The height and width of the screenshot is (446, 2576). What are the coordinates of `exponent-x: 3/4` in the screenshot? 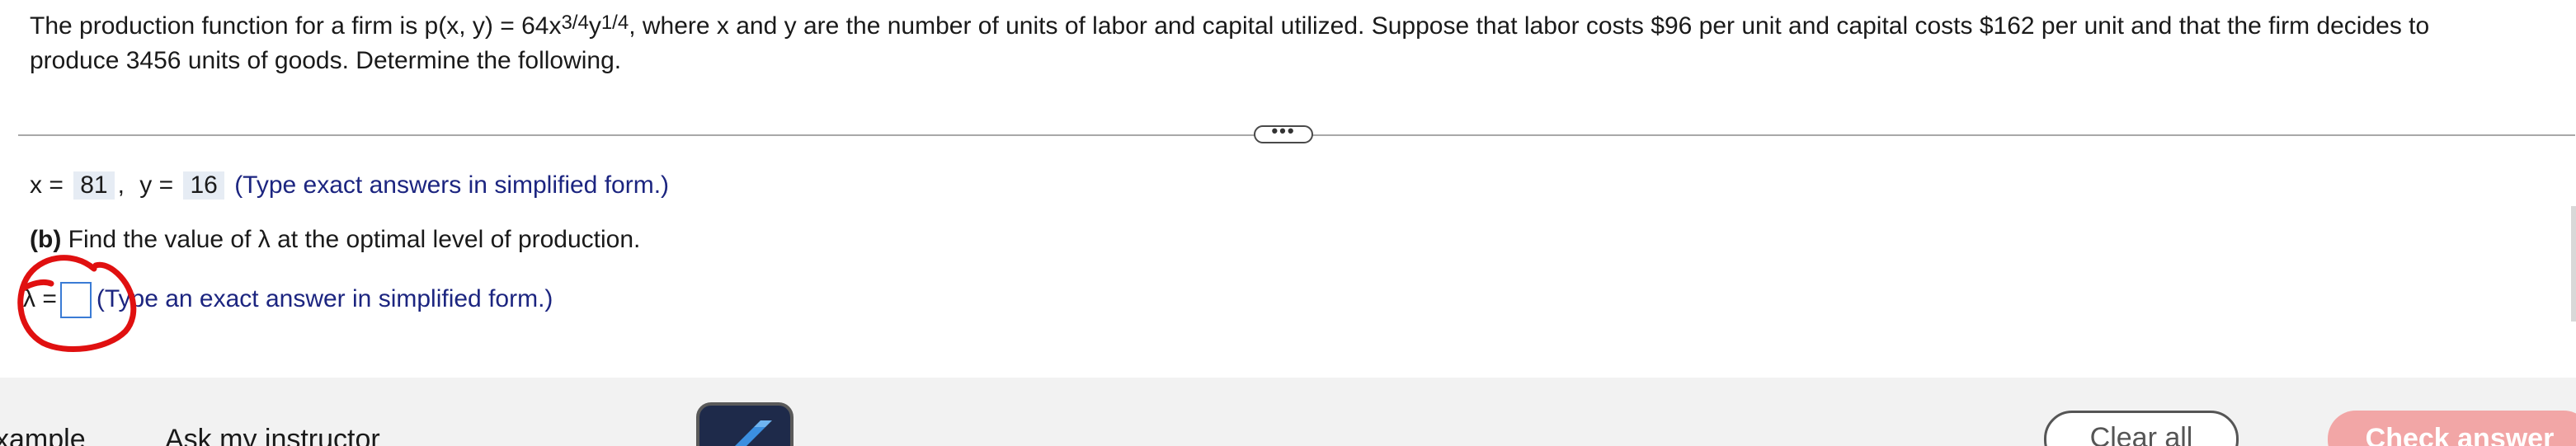 It's located at (575, 23).